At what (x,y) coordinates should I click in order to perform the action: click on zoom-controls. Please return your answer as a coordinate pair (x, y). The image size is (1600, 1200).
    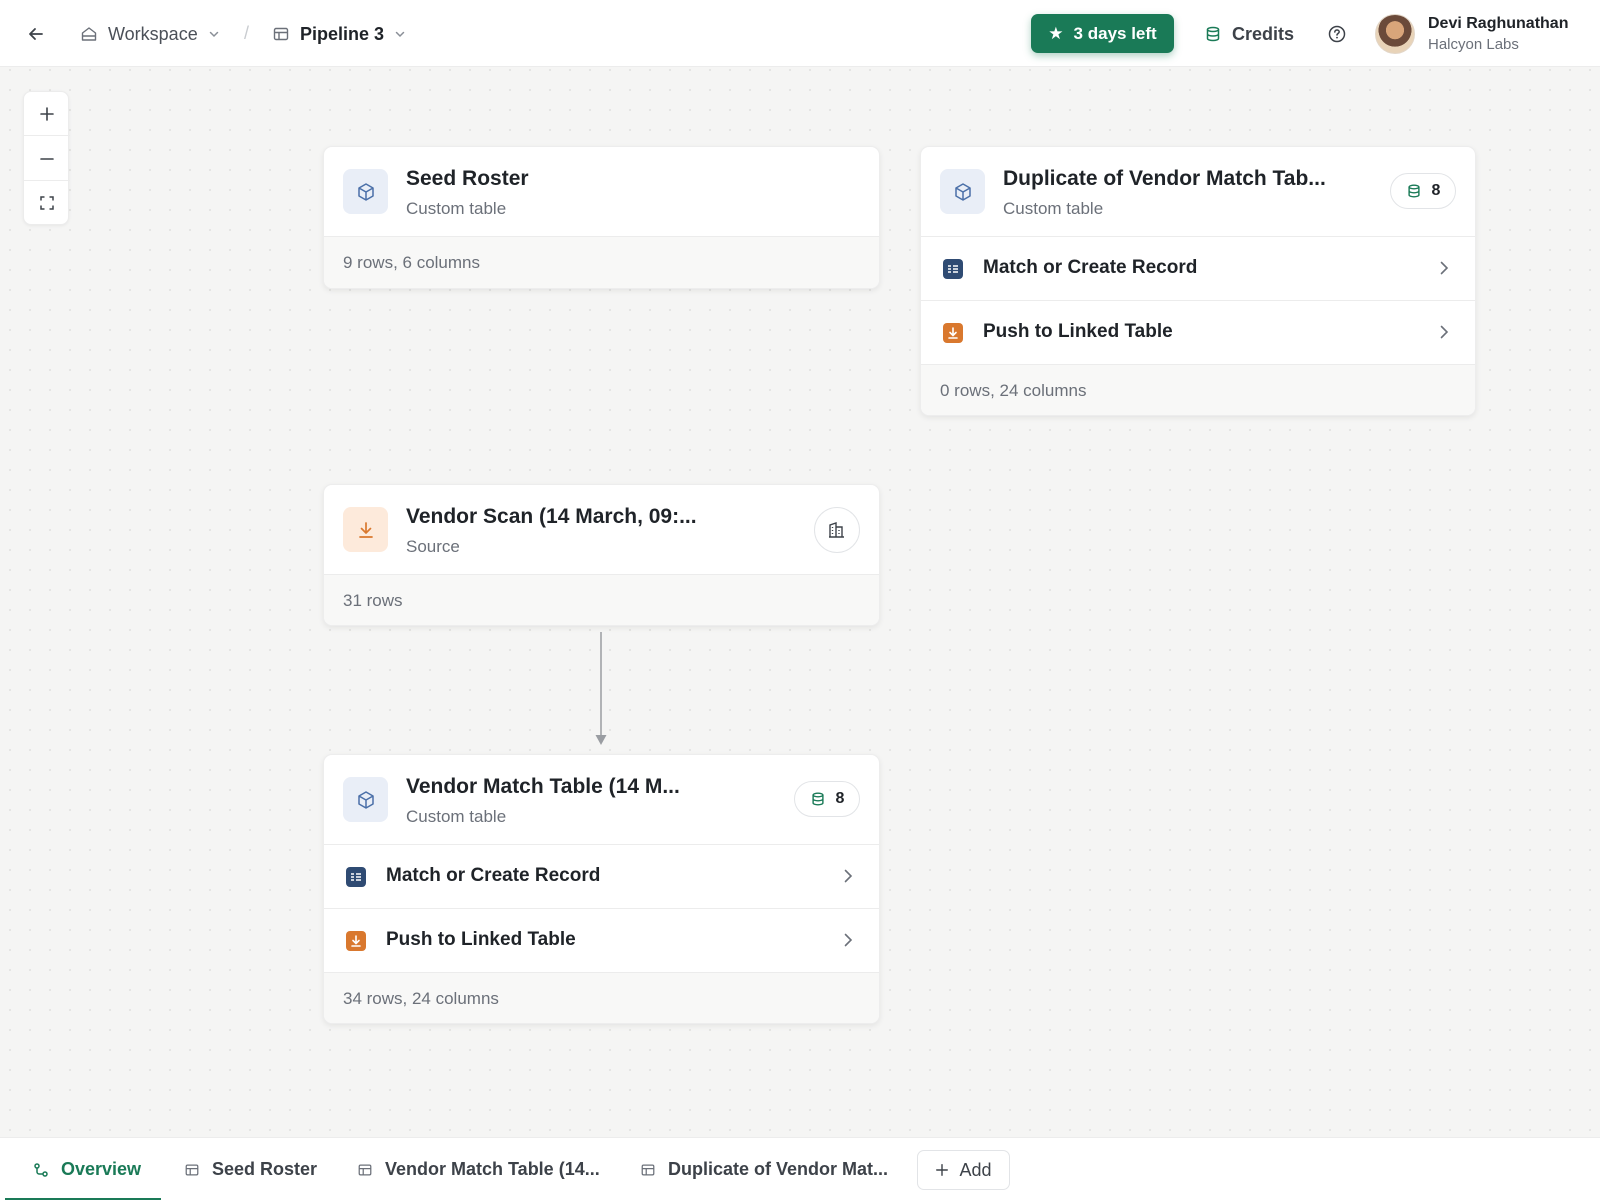
    Looking at the image, I should click on (46, 158).